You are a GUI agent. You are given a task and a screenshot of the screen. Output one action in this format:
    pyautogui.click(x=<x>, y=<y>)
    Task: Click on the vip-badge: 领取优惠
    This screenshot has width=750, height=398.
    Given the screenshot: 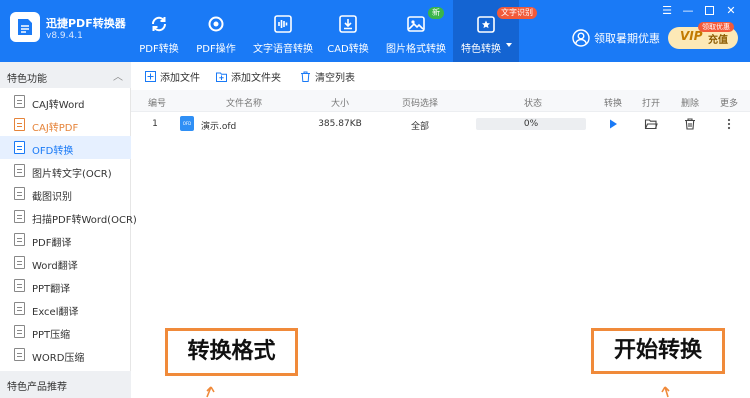 What is the action you would take?
    pyautogui.click(x=716, y=27)
    